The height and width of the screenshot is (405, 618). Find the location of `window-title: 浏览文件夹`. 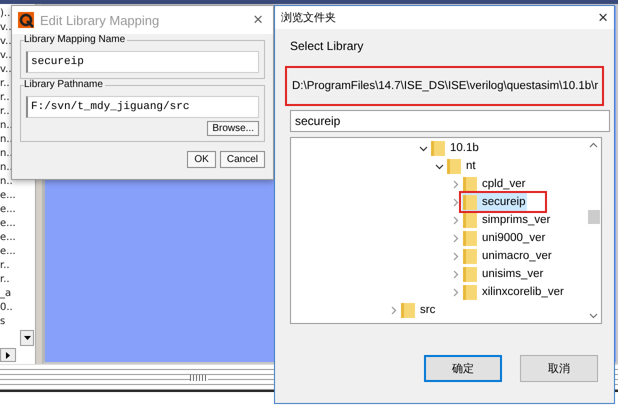

window-title: 浏览文件夹 is located at coordinates (309, 17).